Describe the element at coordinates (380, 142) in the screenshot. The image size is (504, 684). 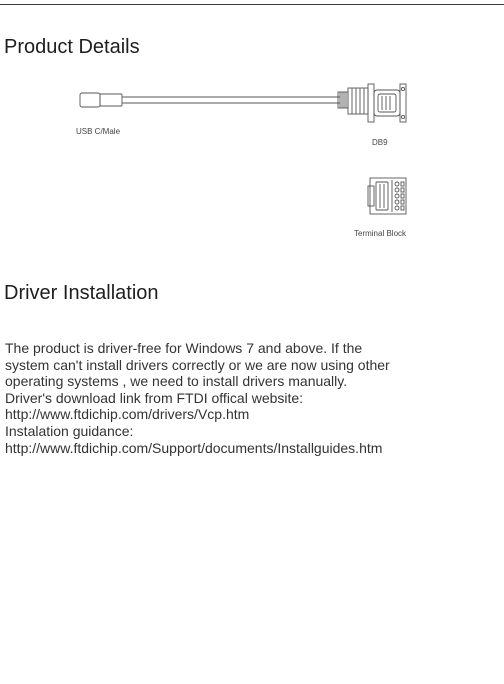
I see `db9-label: DB9` at that location.